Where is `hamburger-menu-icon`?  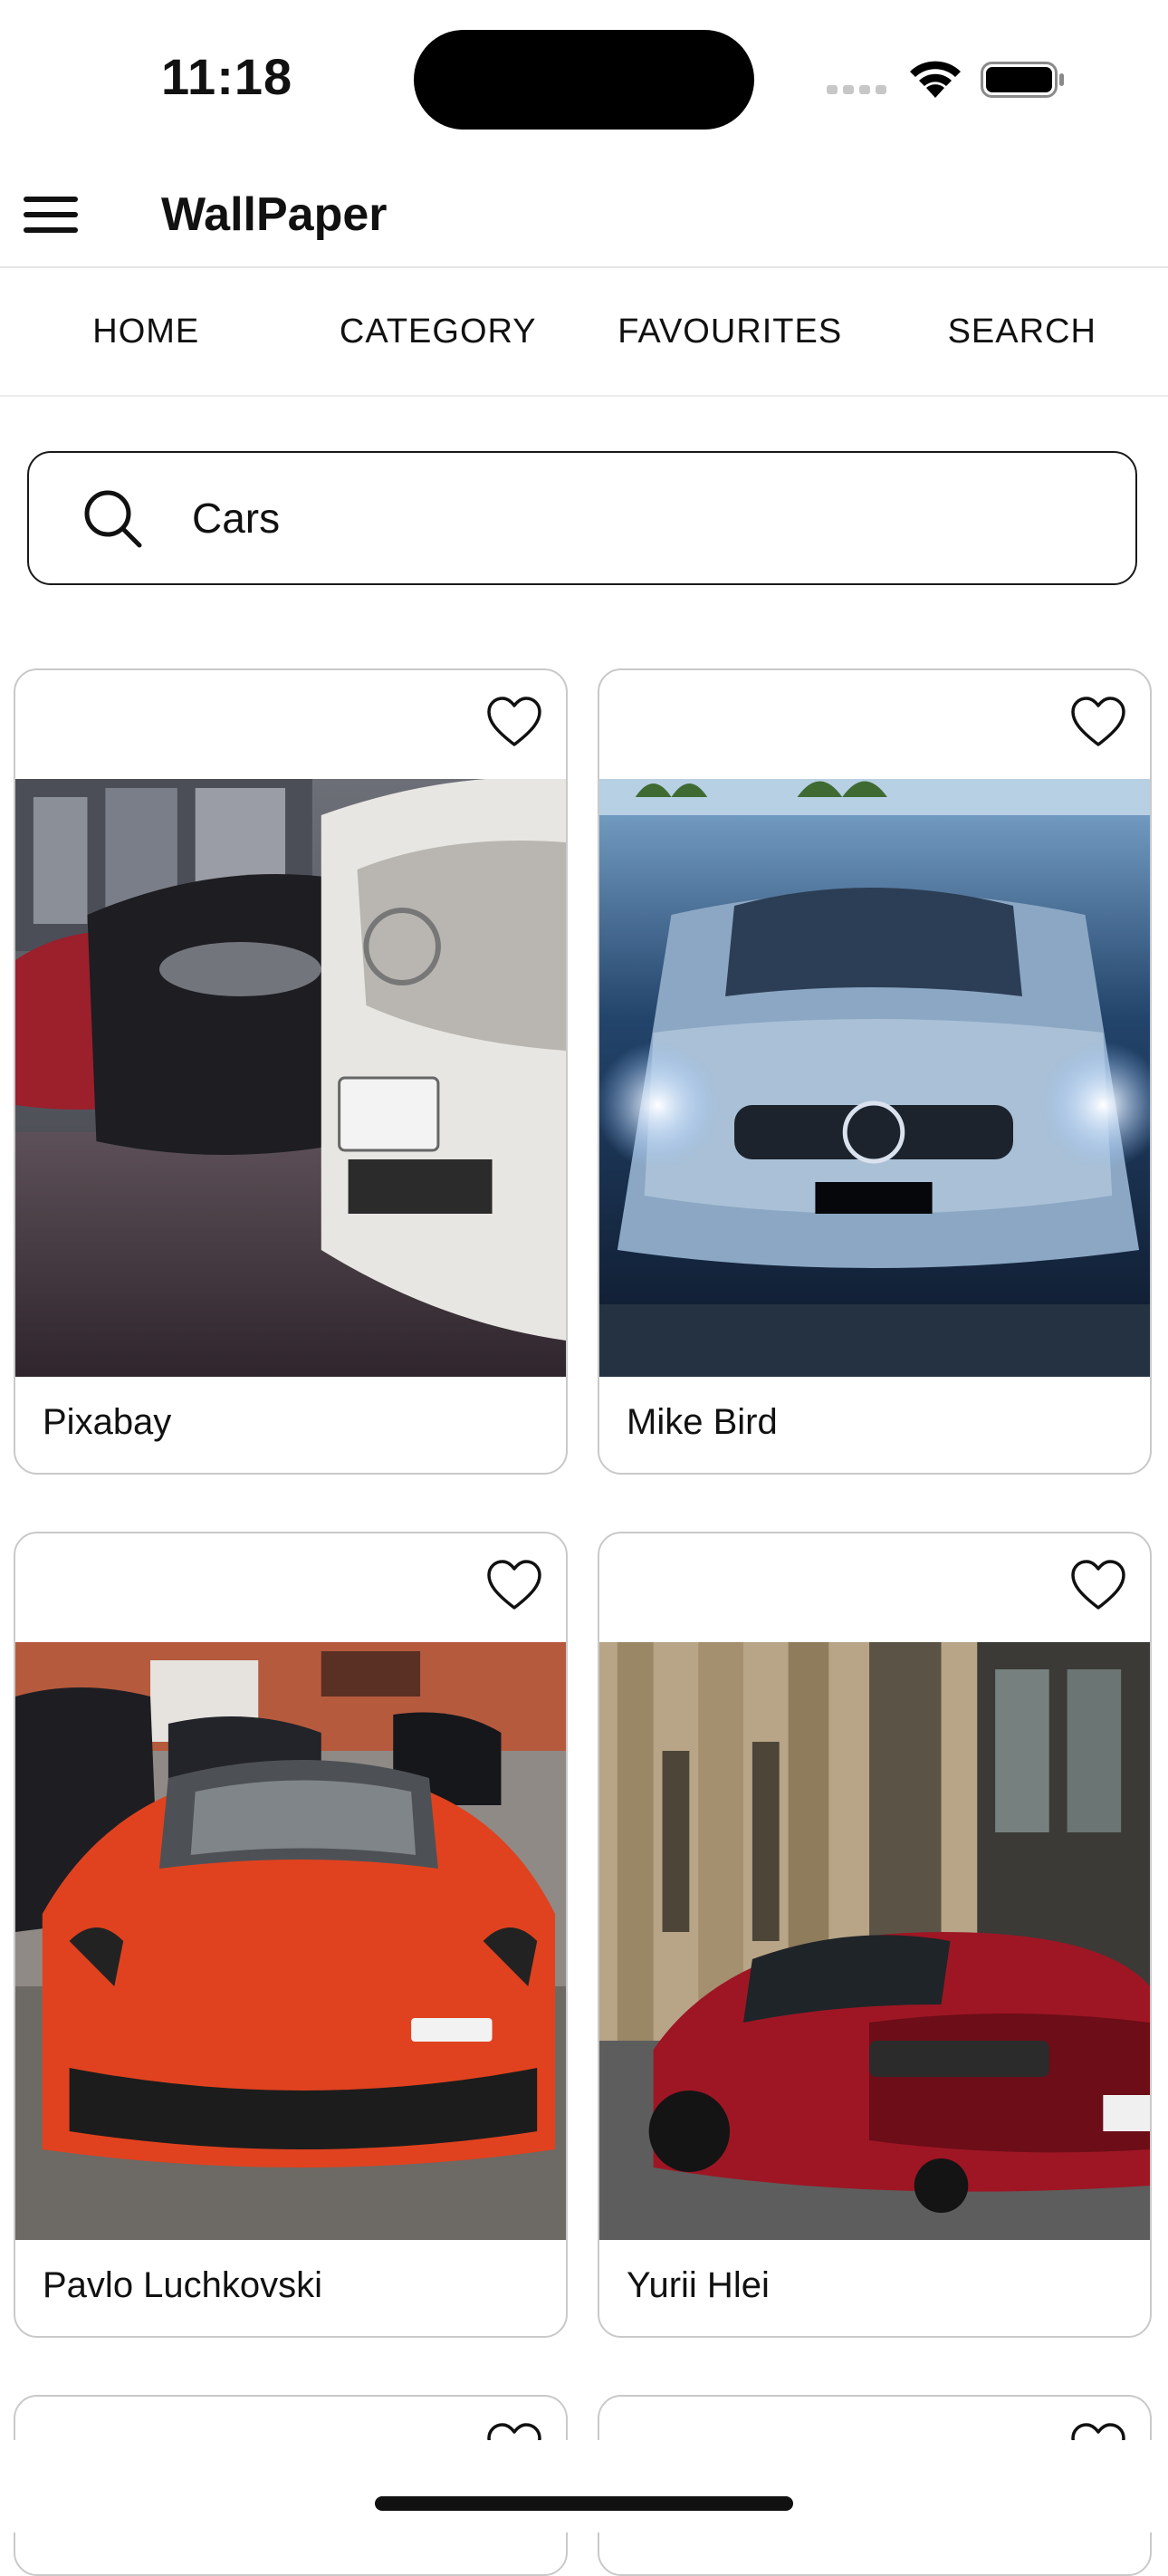
hamburger-menu-icon is located at coordinates (51, 215).